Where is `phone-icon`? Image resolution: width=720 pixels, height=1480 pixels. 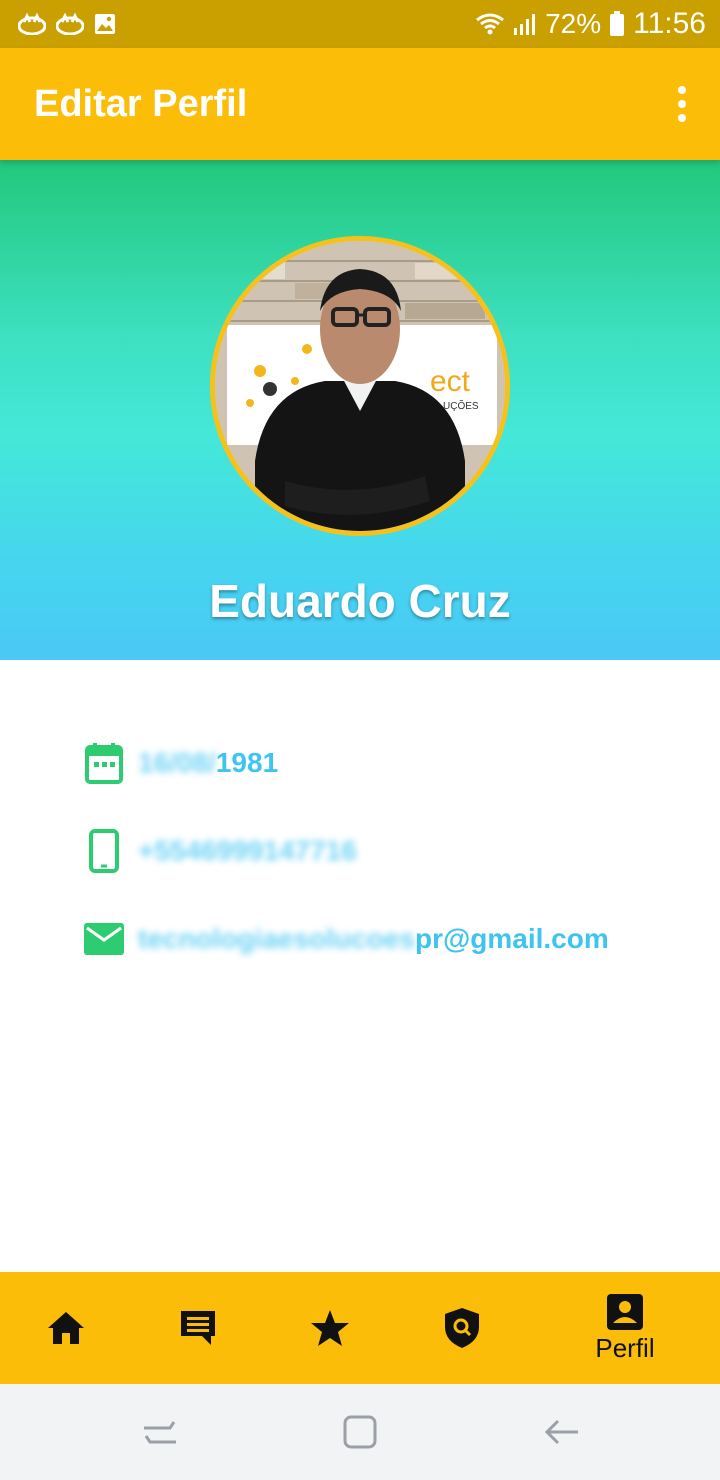 phone-icon is located at coordinates (104, 851).